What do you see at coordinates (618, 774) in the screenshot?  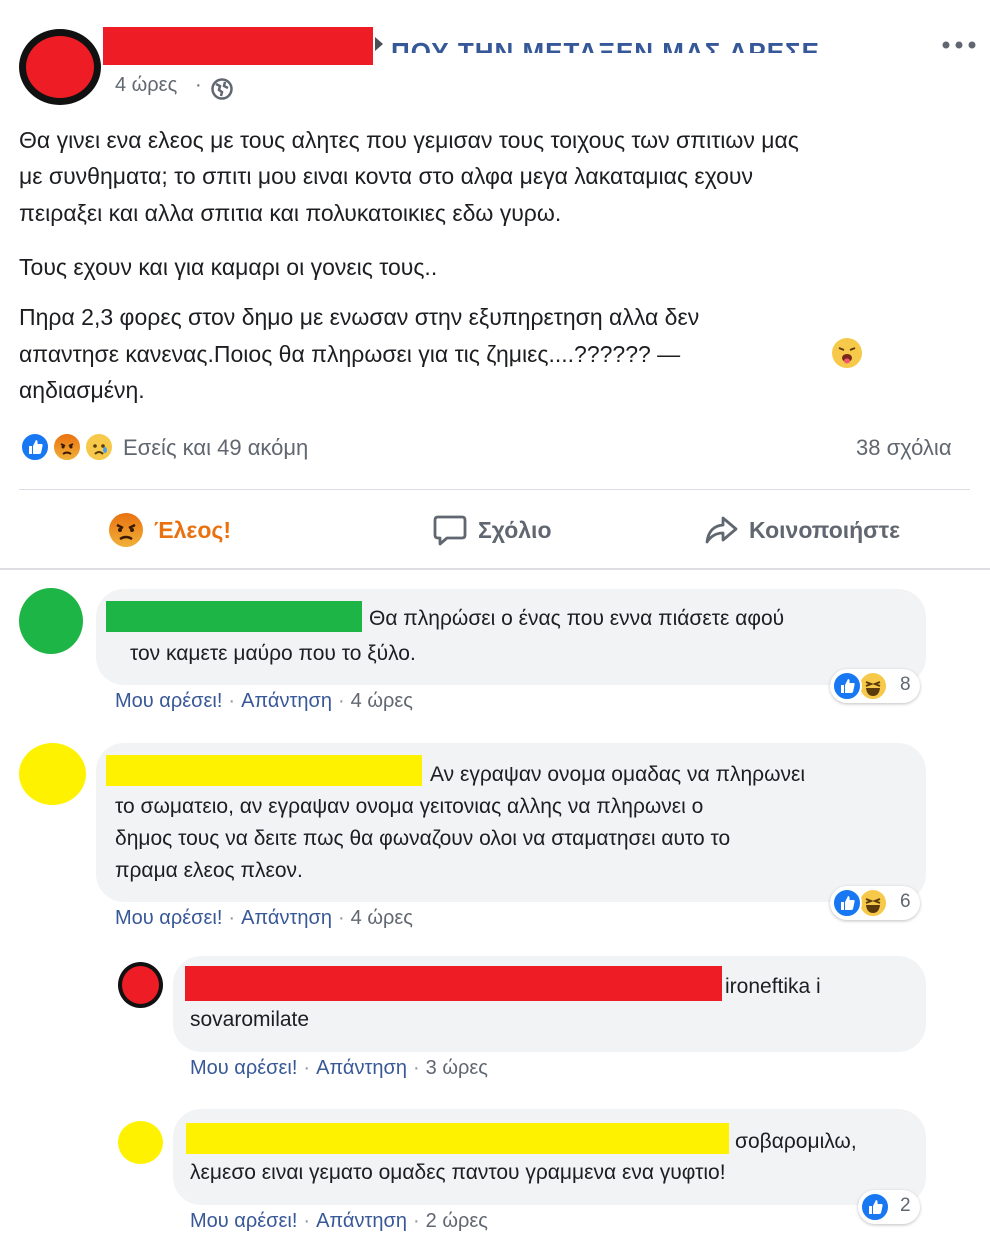 I see `comment-text: Αν εγραψαν ονομα ομαδας να πληρωνει` at bounding box center [618, 774].